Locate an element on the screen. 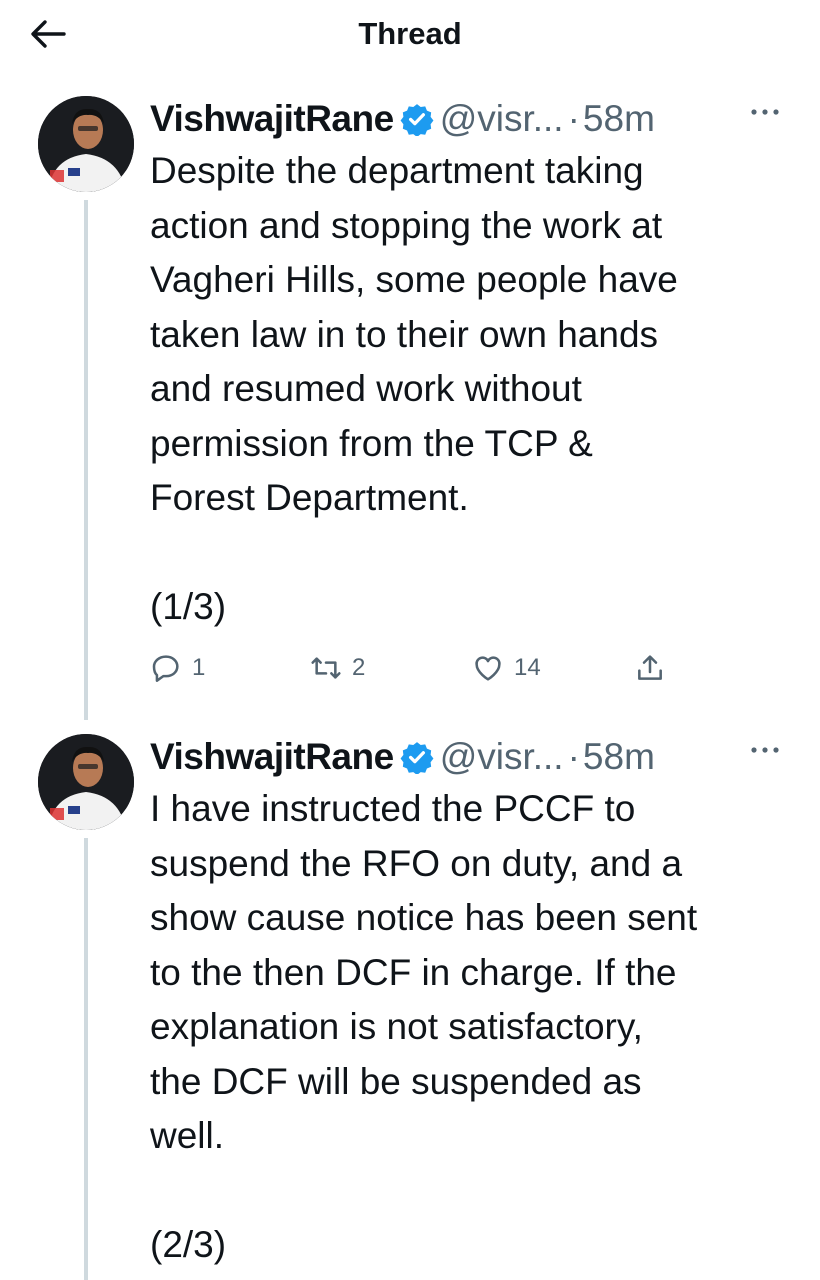  reply-button: 1 is located at coordinates (177, 668).